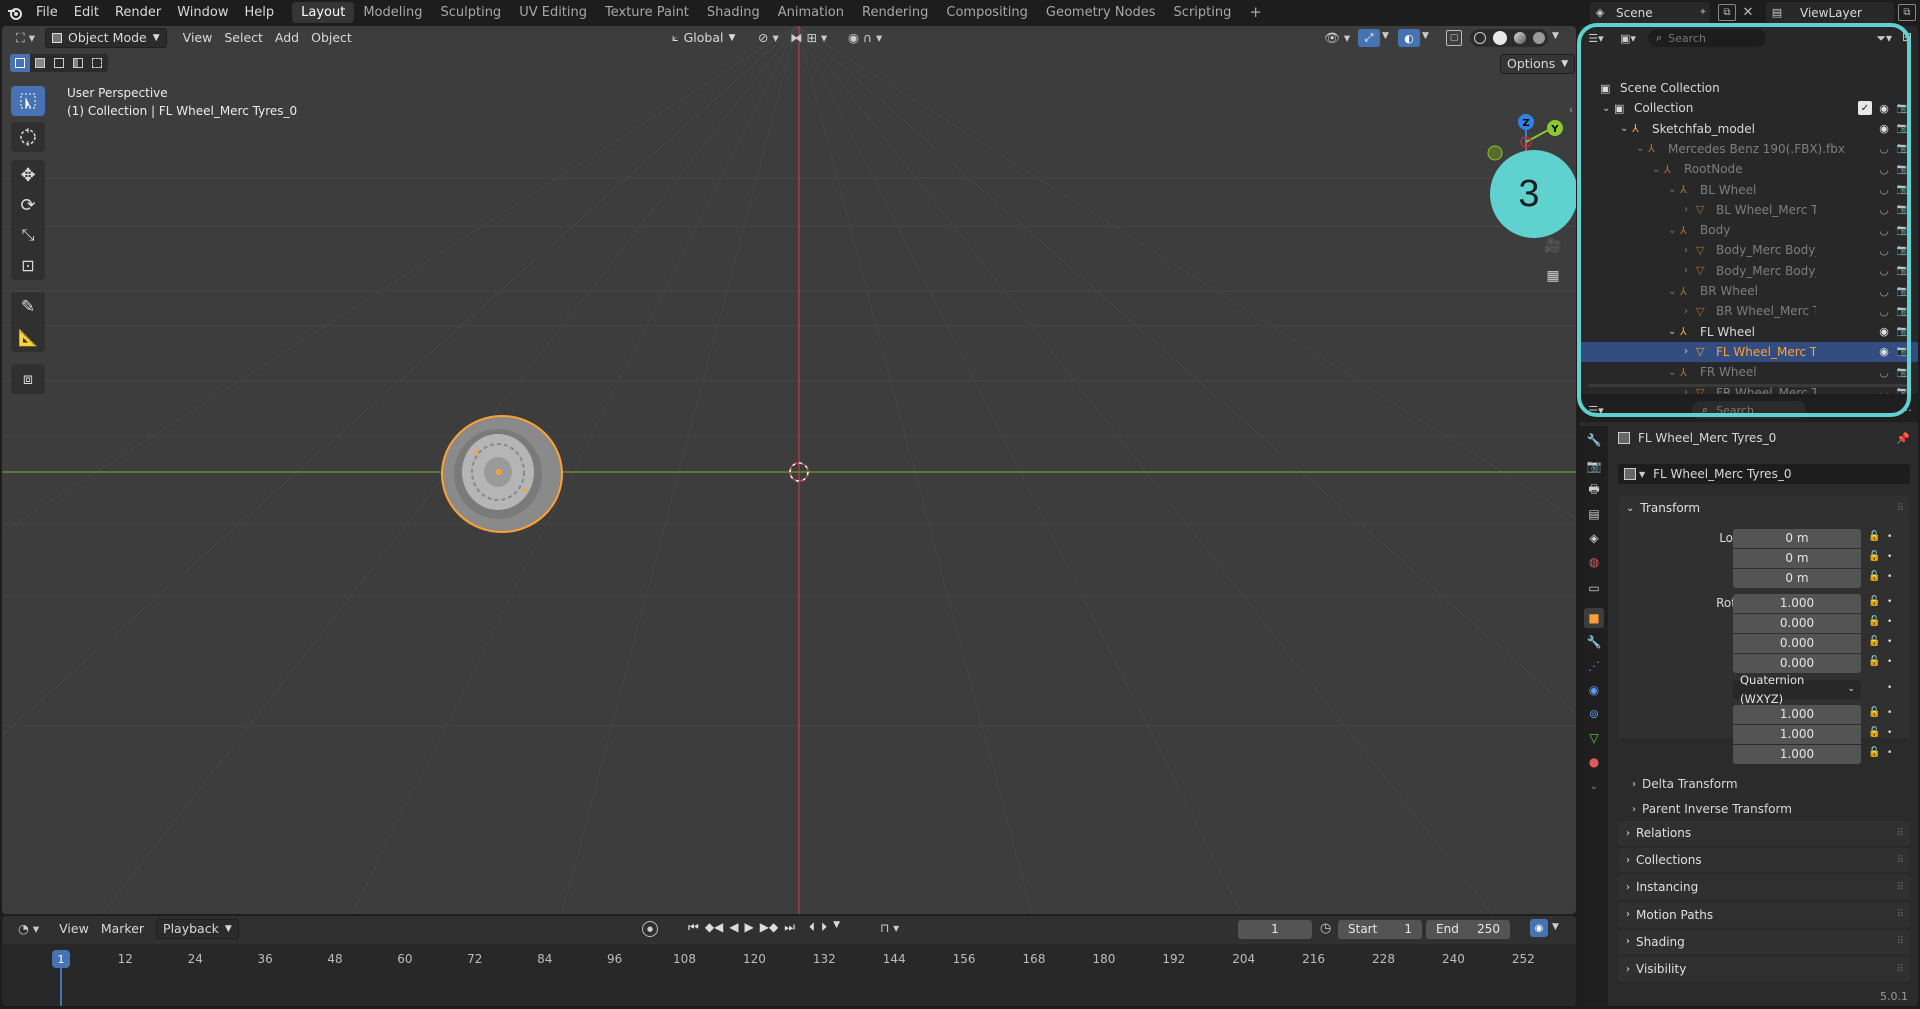 The height and width of the screenshot is (1009, 1920). I want to click on delete-scene-icon: ✕, so click(1748, 12).